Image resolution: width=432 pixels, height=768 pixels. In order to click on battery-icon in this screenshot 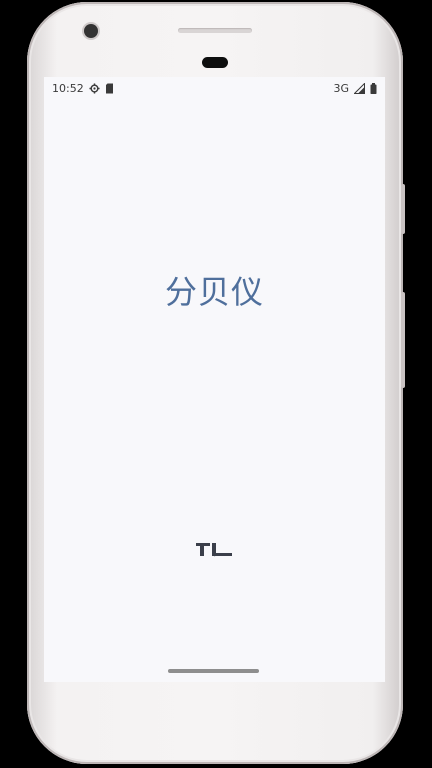, I will do `click(373, 88)`.